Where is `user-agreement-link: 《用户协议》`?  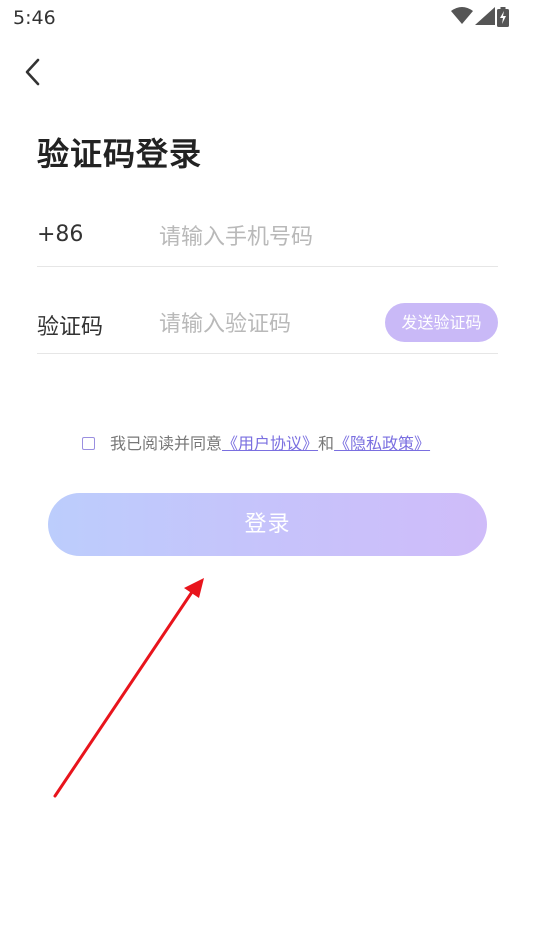
user-agreement-link: 《用户协议》 is located at coordinates (270, 443).